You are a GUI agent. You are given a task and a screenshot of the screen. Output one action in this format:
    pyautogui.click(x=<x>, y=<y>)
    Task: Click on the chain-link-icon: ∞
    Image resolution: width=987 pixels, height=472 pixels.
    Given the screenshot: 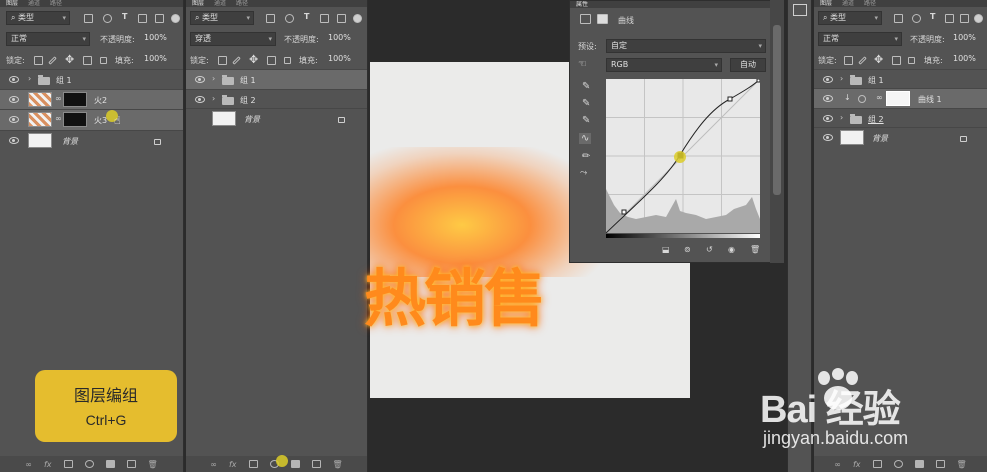 What is the action you would take?
    pyautogui.click(x=58, y=98)
    